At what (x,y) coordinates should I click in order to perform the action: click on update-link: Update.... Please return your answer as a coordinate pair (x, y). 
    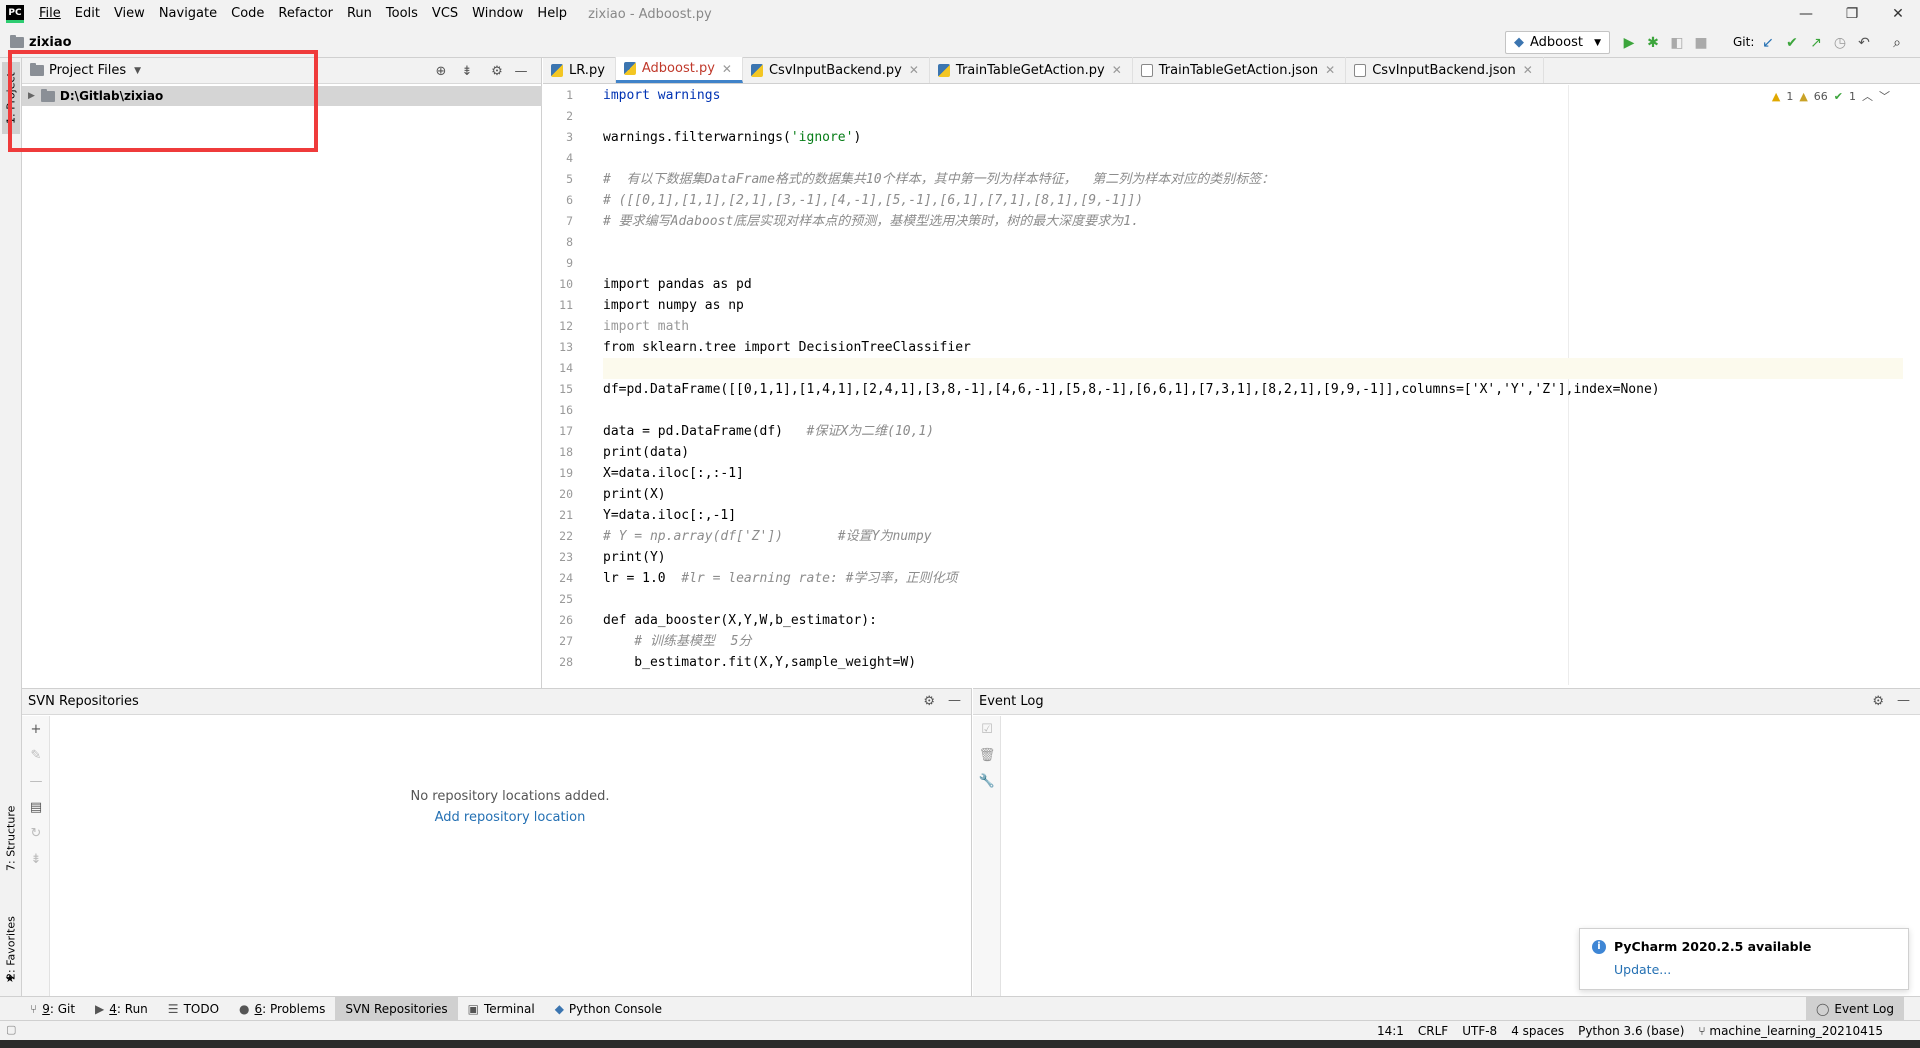
    Looking at the image, I should click on (1744, 969).